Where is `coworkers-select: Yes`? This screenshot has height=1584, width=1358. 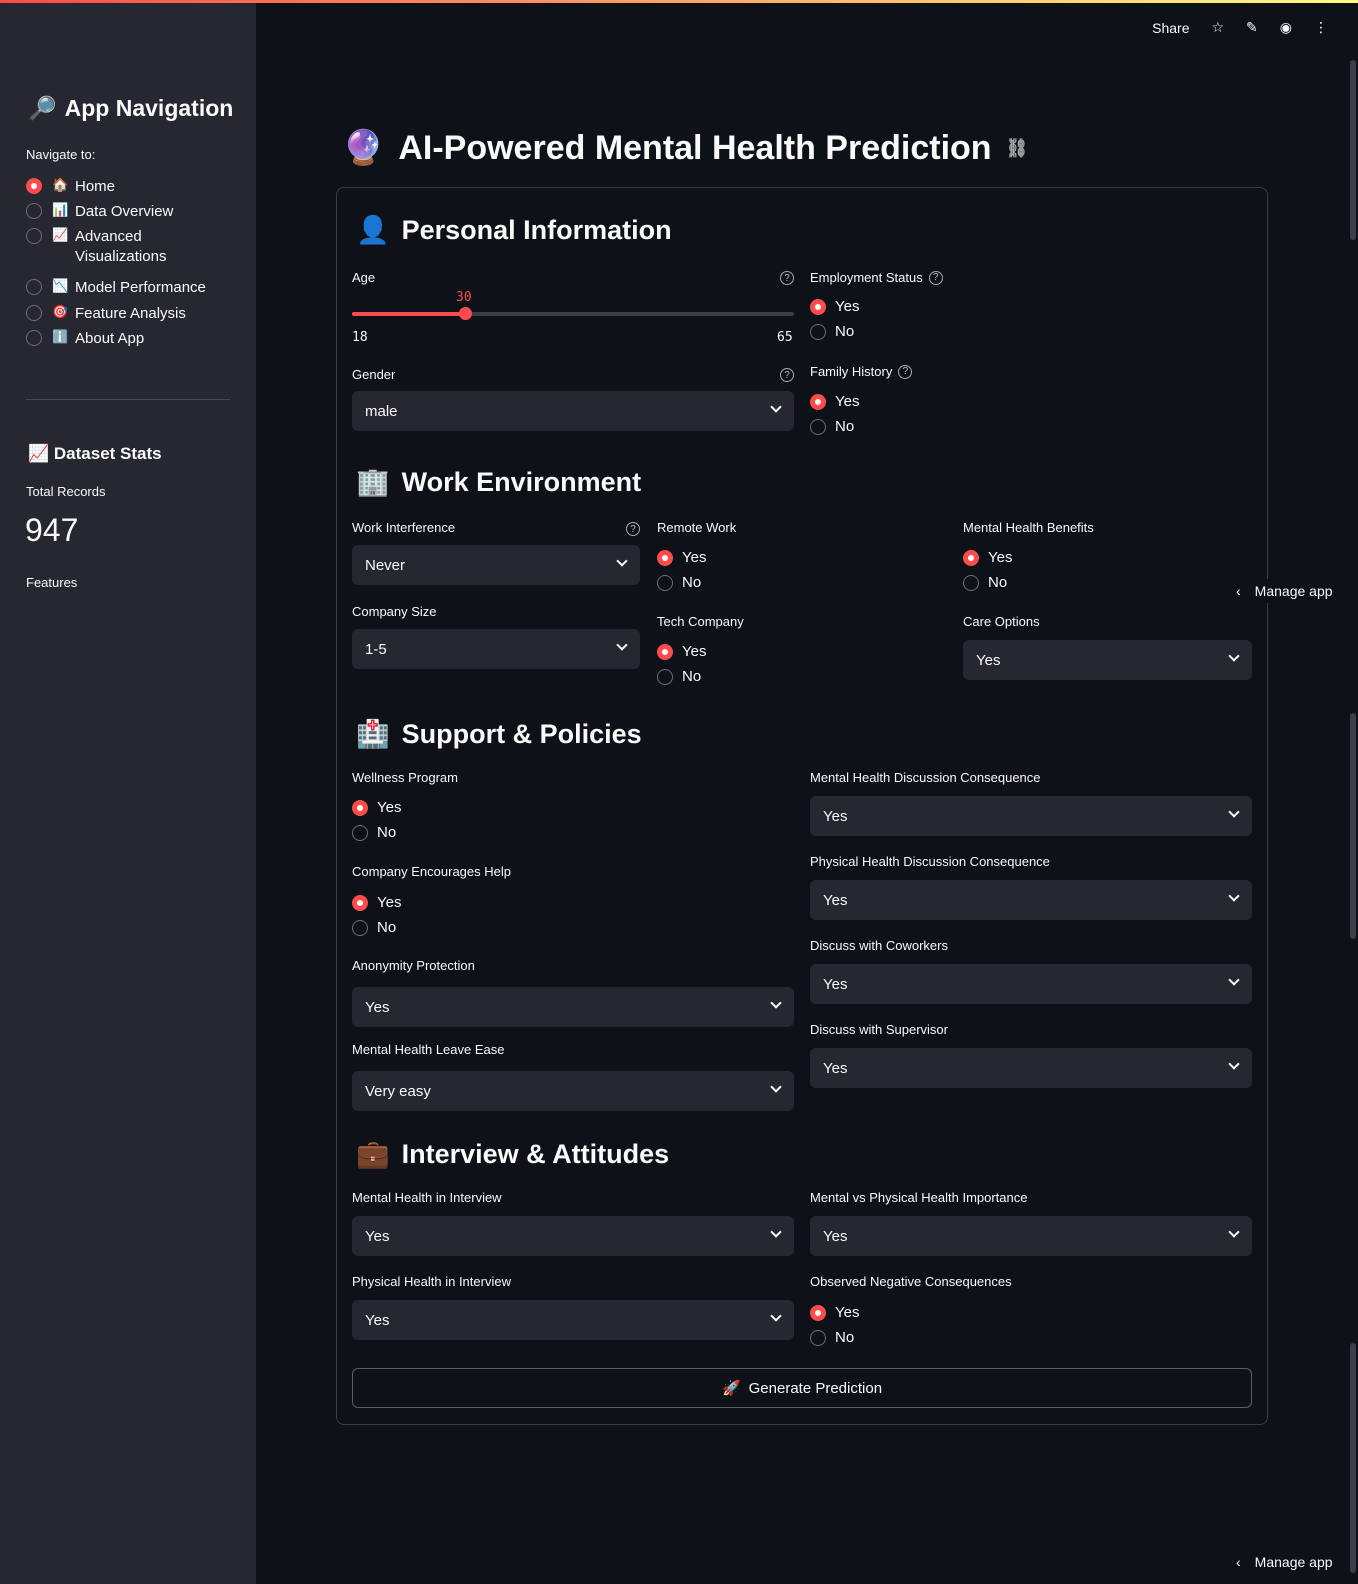
coworkers-select: Yes is located at coordinates (1031, 984).